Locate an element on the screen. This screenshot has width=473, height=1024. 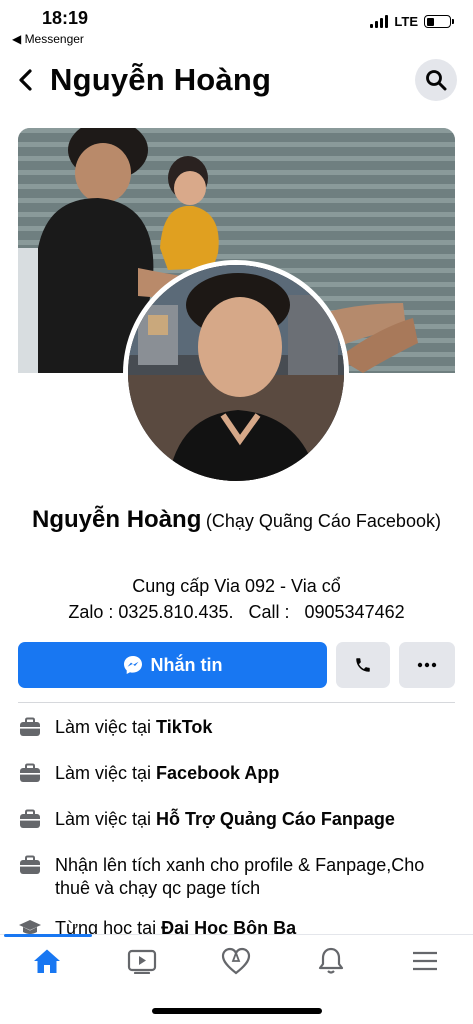
profile-name-suffix: (Chạy Quãng Cáo Facebook) is located at coordinates (323, 521).